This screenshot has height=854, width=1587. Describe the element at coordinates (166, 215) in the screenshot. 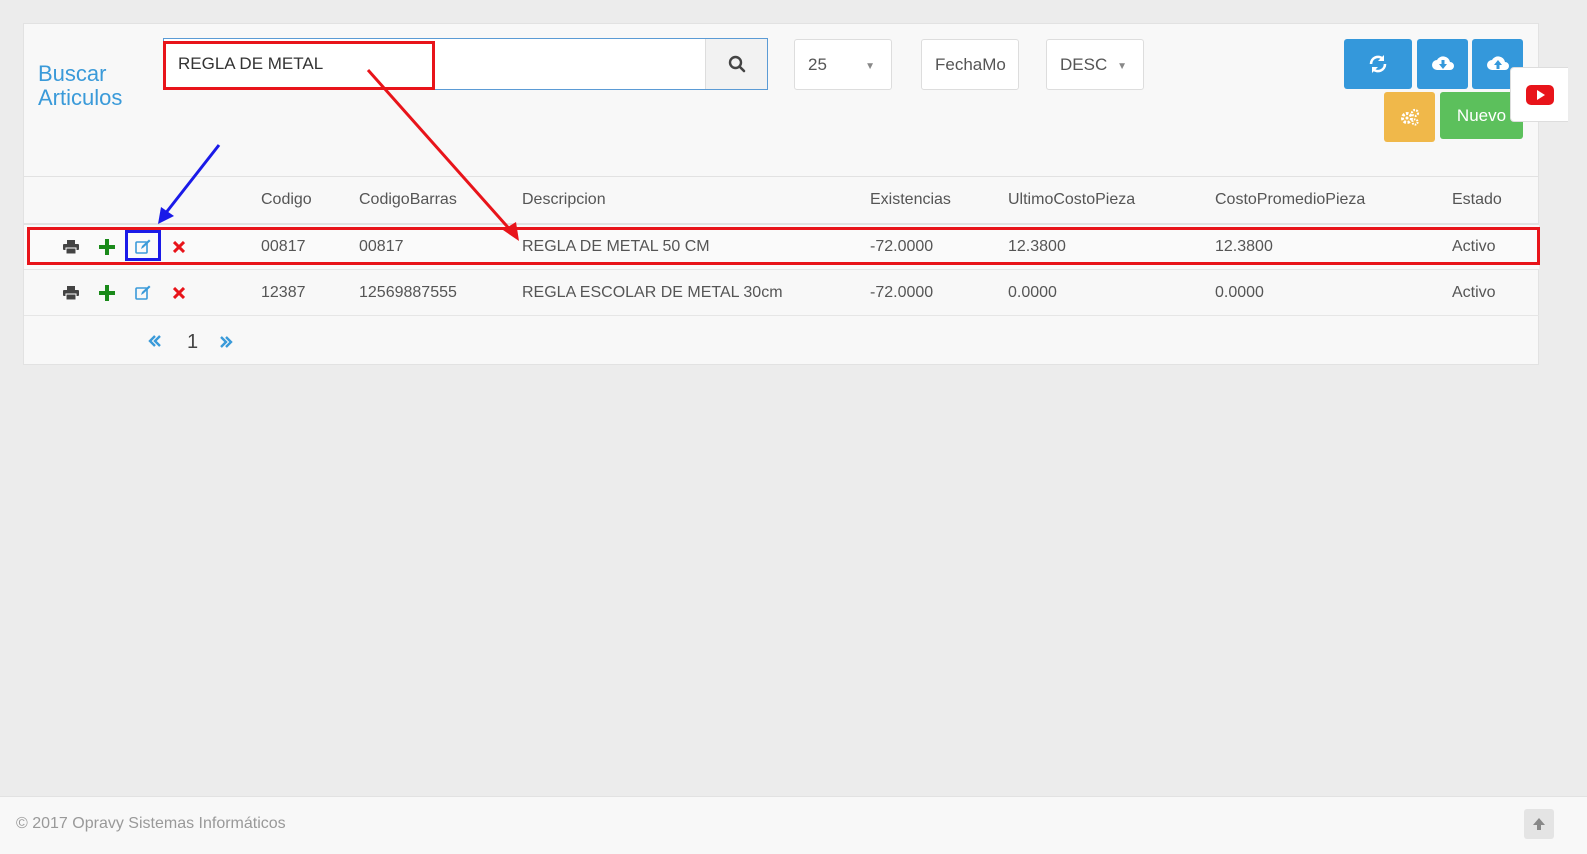

I see `blue-arrow-head` at that location.